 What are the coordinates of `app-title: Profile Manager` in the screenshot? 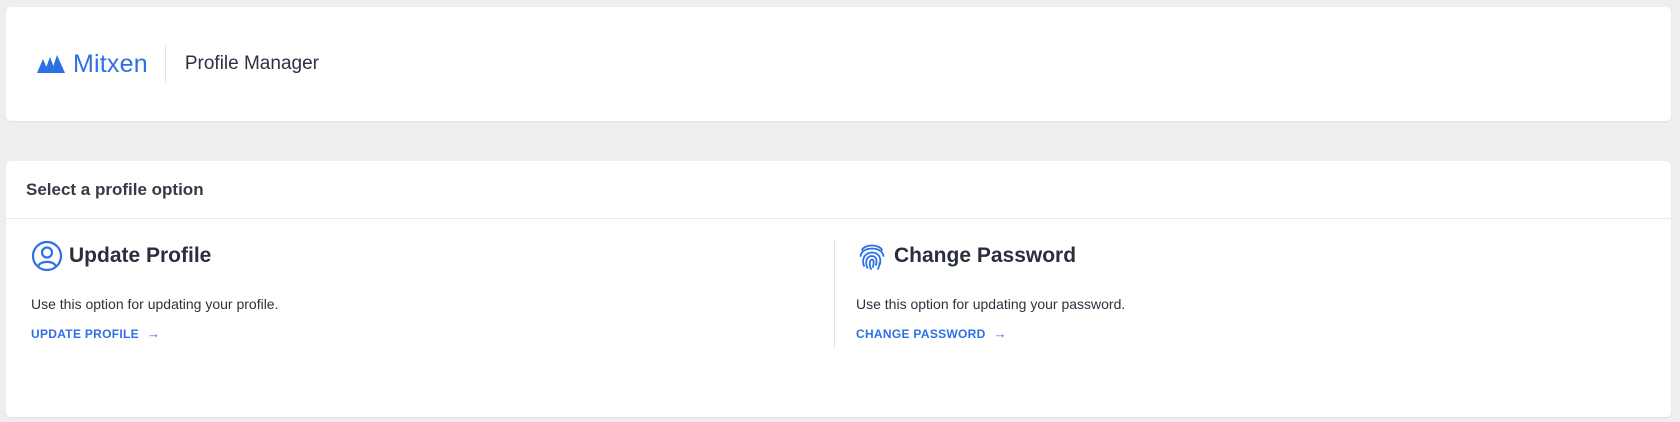 It's located at (251, 63).